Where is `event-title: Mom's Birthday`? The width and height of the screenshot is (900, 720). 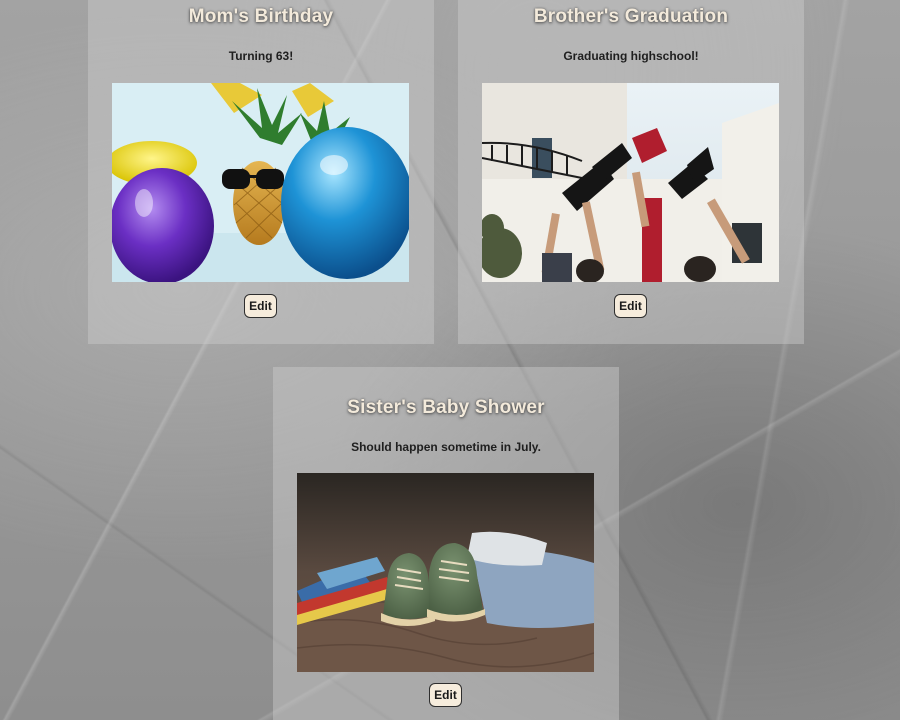 event-title: Mom's Birthday is located at coordinates (261, 16).